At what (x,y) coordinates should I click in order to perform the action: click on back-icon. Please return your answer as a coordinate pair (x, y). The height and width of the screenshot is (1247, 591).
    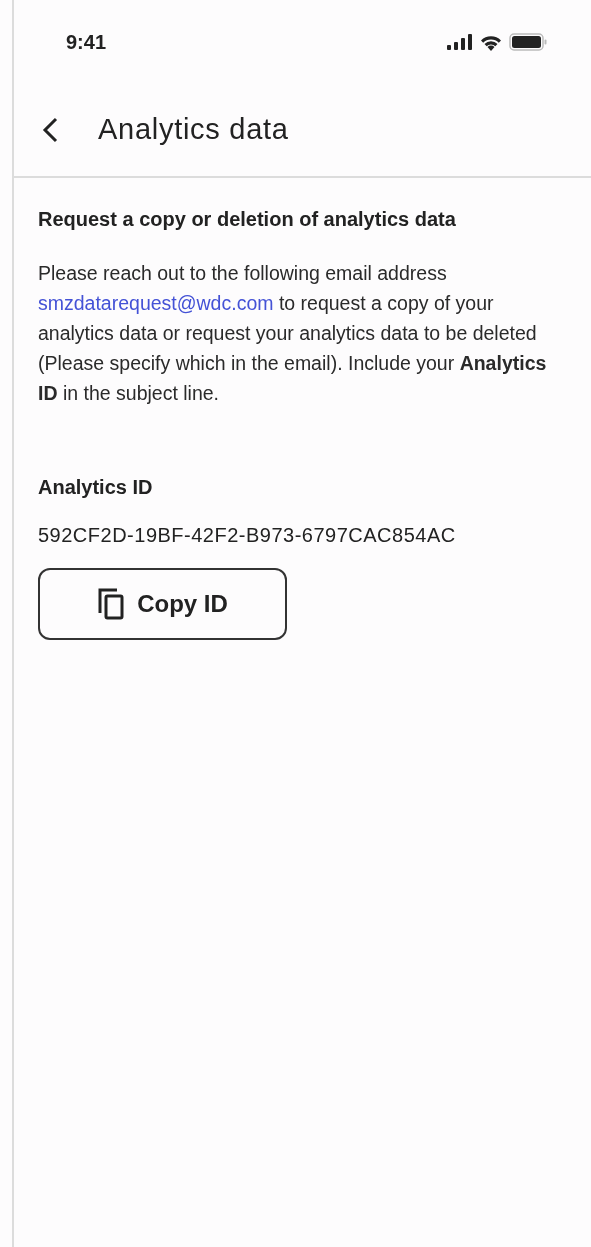
    Looking at the image, I should click on (50, 130).